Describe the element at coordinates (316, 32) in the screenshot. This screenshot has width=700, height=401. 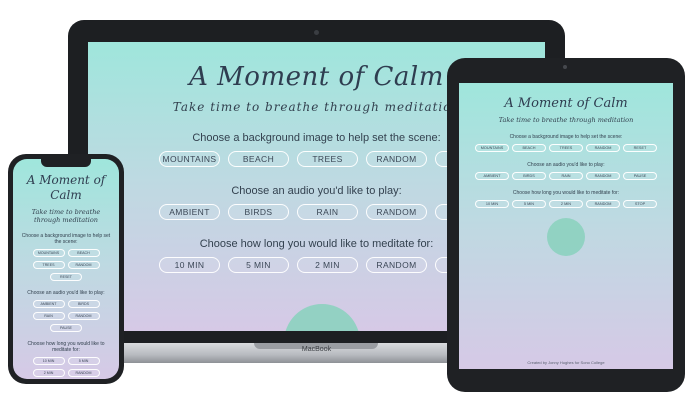
I see `laptop-camera` at that location.